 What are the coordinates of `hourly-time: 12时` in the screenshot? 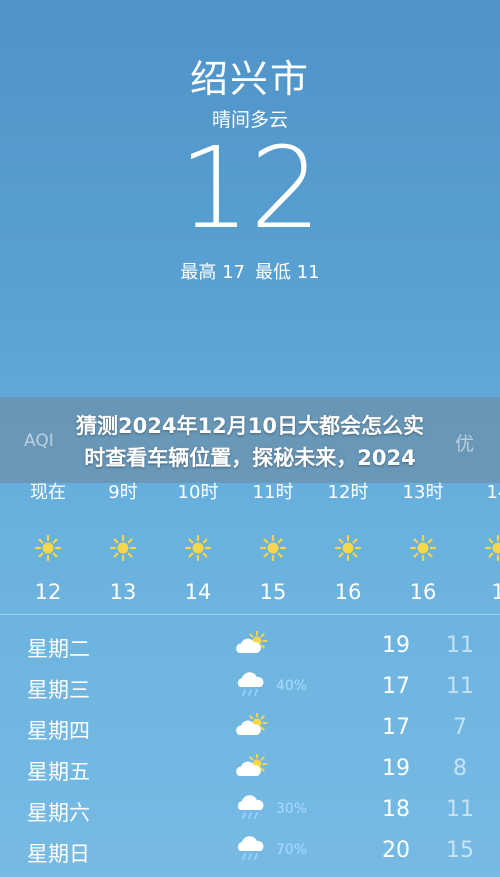 It's located at (348, 492).